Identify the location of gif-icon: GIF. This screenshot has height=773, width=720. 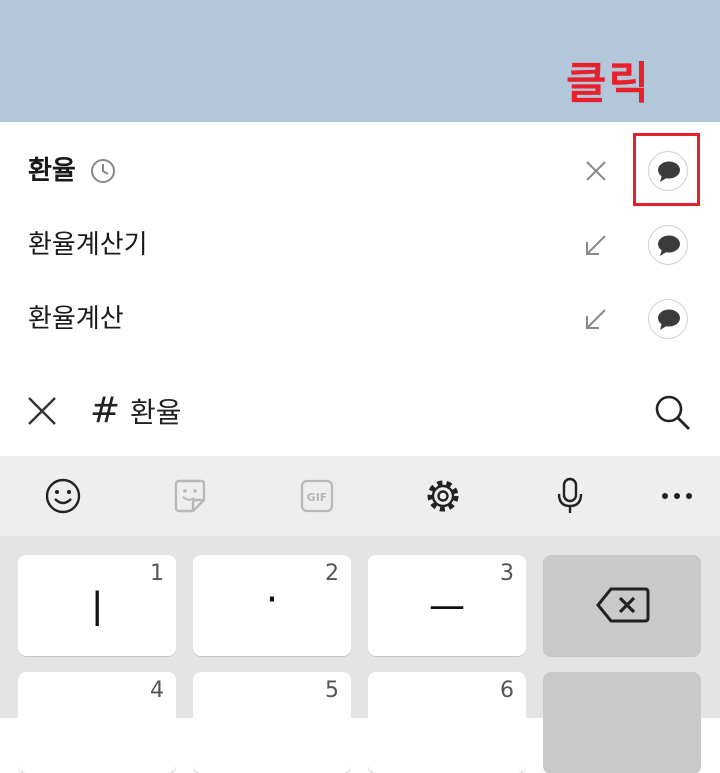
(317, 496).